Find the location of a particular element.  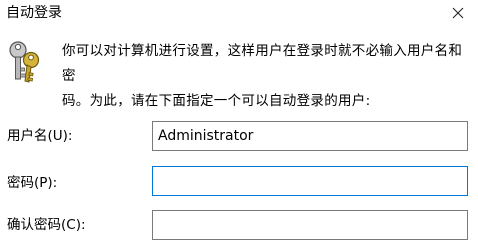

confirm-password-label: 确认密码(C): is located at coordinates (46, 225).